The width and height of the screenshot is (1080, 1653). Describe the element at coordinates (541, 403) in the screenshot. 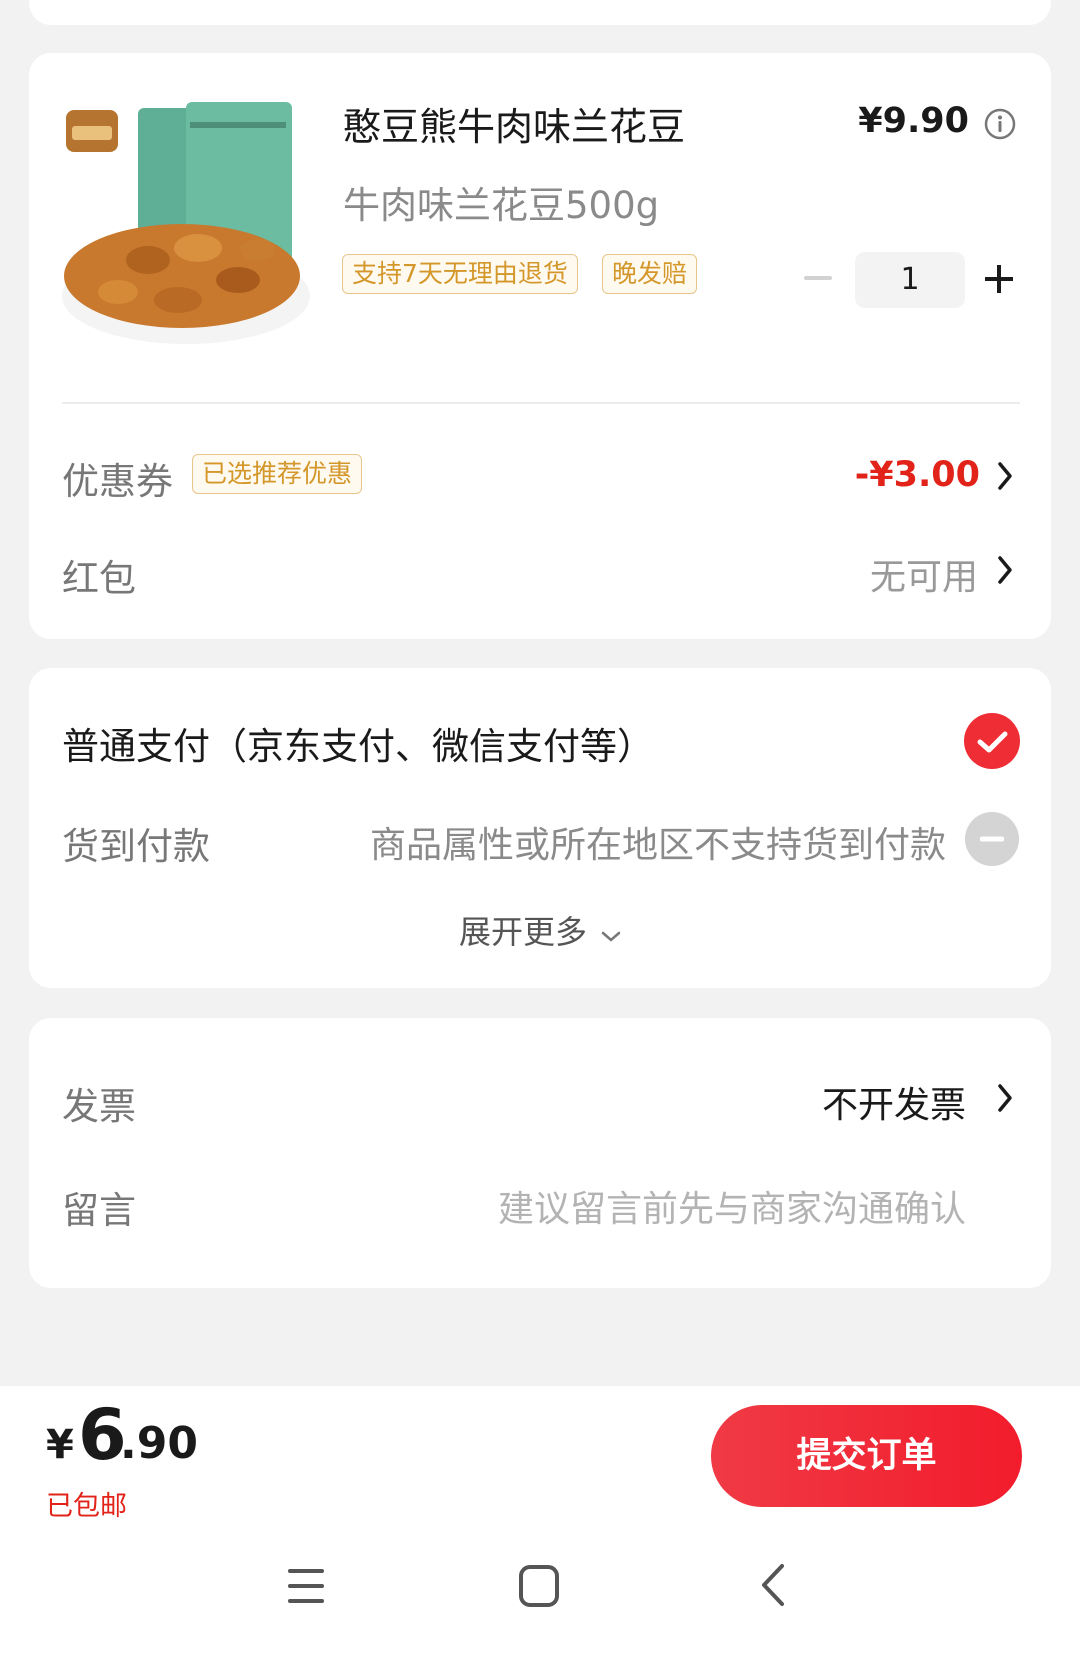

I see `divider` at that location.